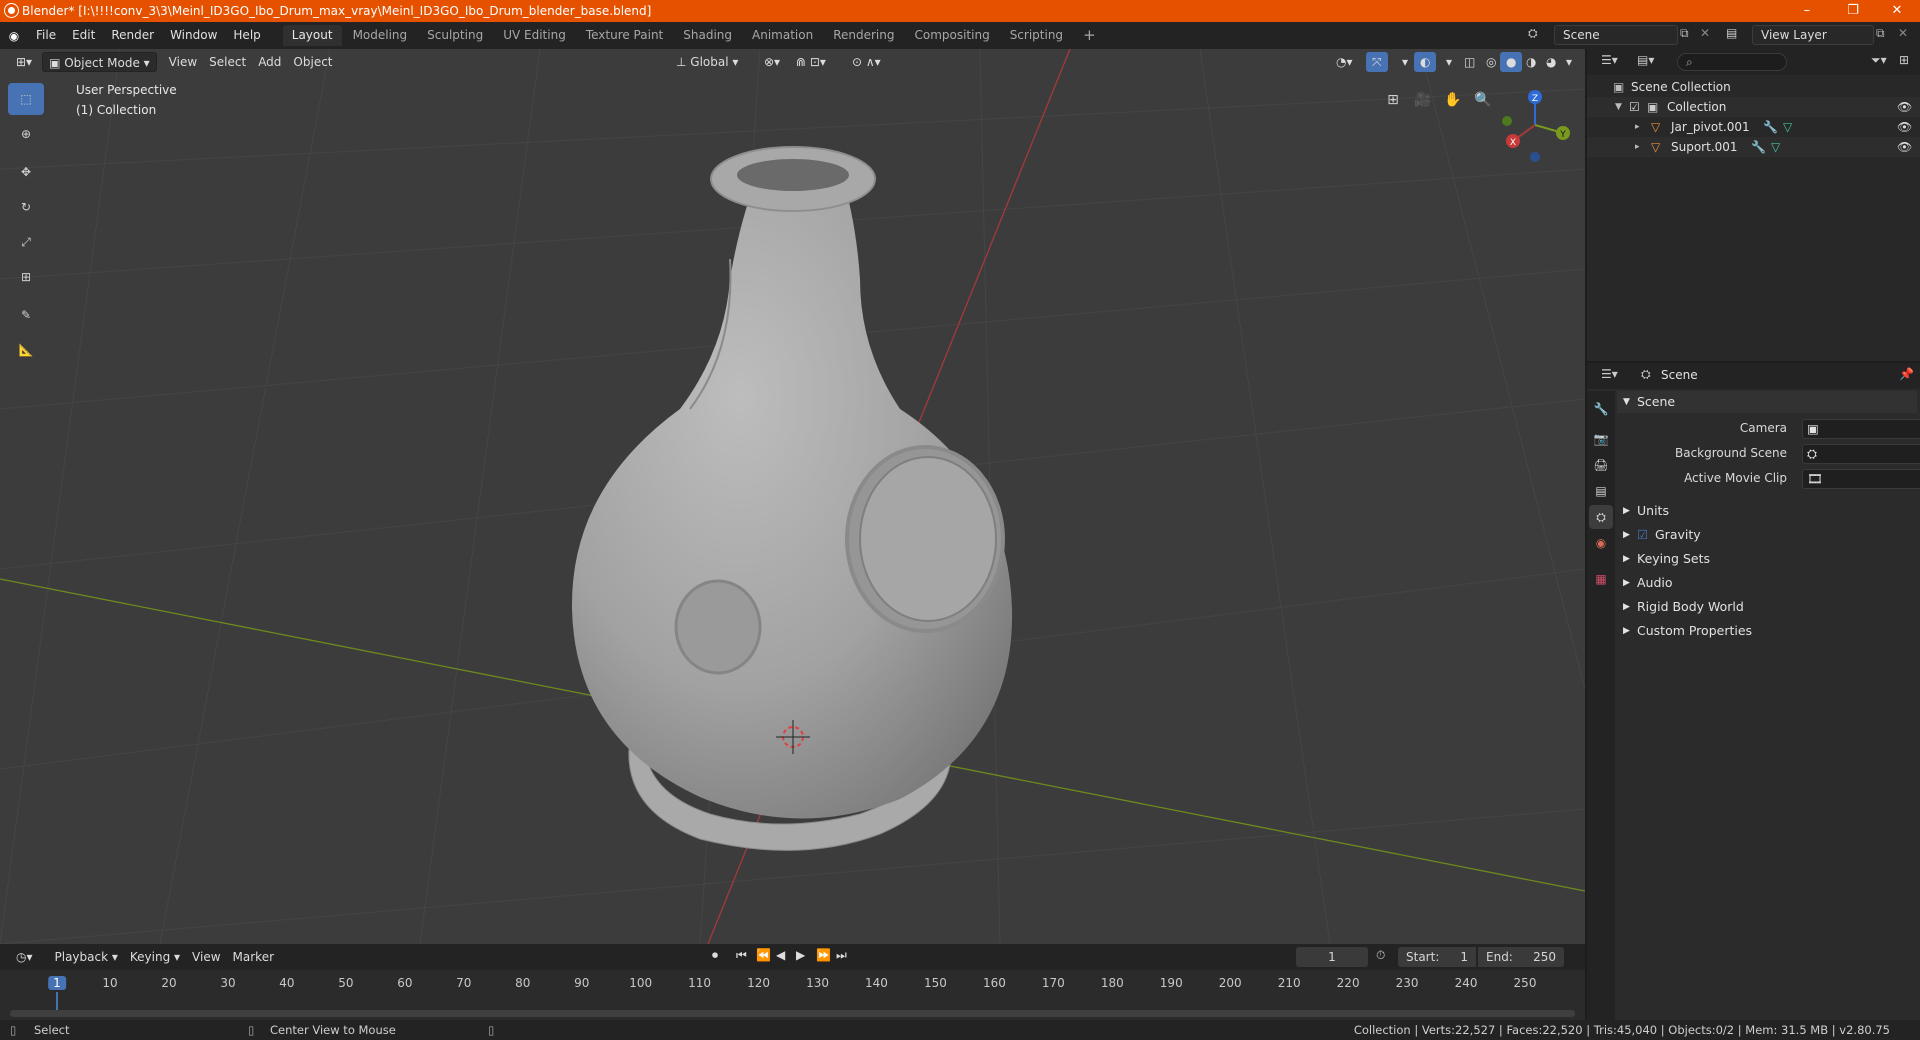 The height and width of the screenshot is (1040, 1920). Describe the element at coordinates (1423, 100) in the screenshot. I see `camera-view-icon: 🎥` at that location.